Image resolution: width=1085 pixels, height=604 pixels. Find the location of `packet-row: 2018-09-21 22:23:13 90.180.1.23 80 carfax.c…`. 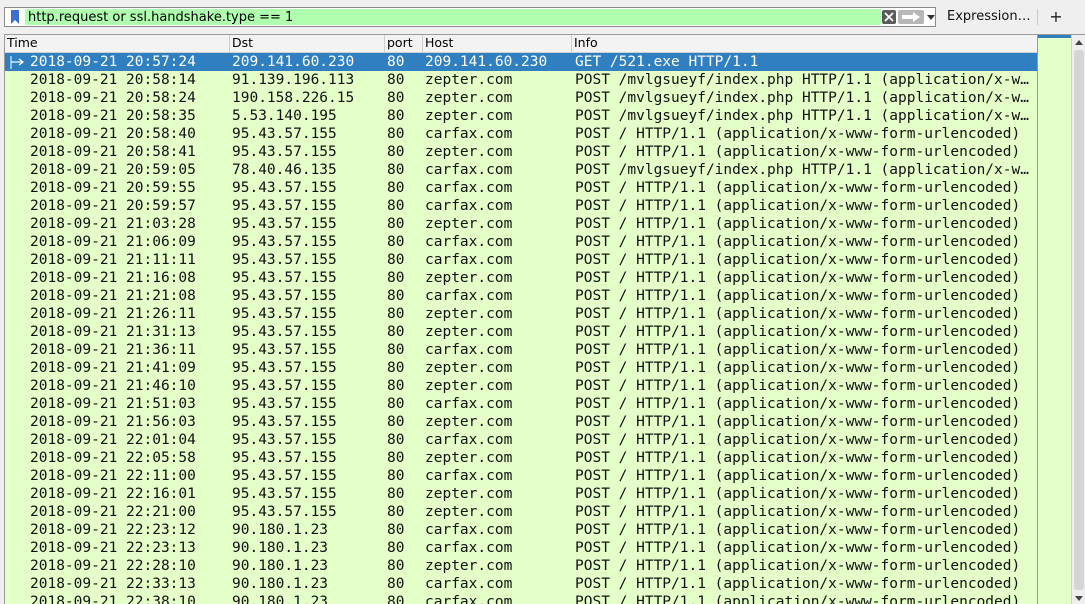

packet-row: 2018-09-21 22:23:13 90.180.1.23 80 carfax.c… is located at coordinates (521, 548).